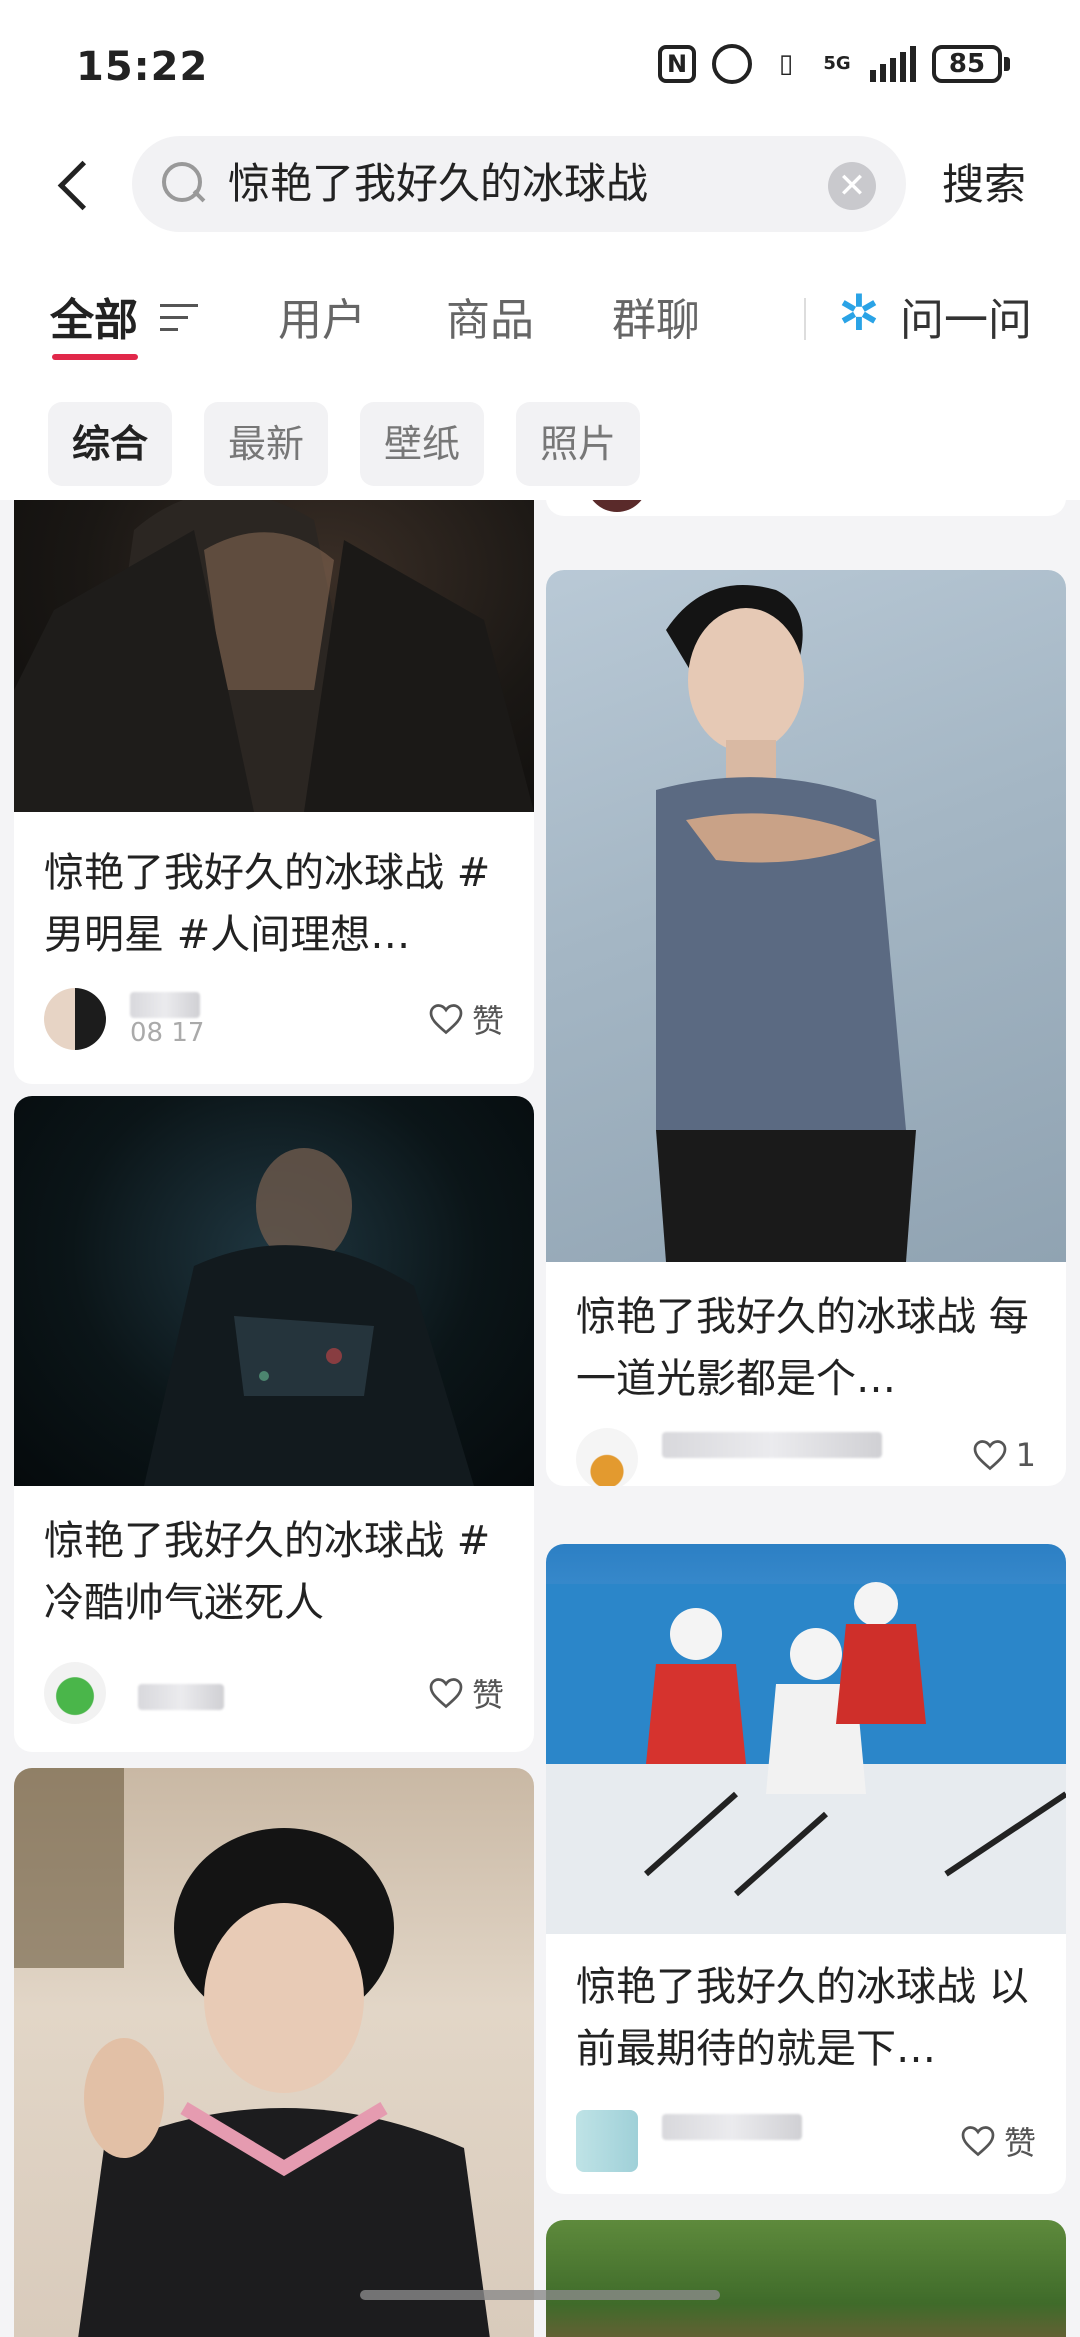 Image resolution: width=1080 pixels, height=2337 pixels. What do you see at coordinates (438, 184) in the screenshot?
I see `search-query: 惊艳了我好久的冰球战` at bounding box center [438, 184].